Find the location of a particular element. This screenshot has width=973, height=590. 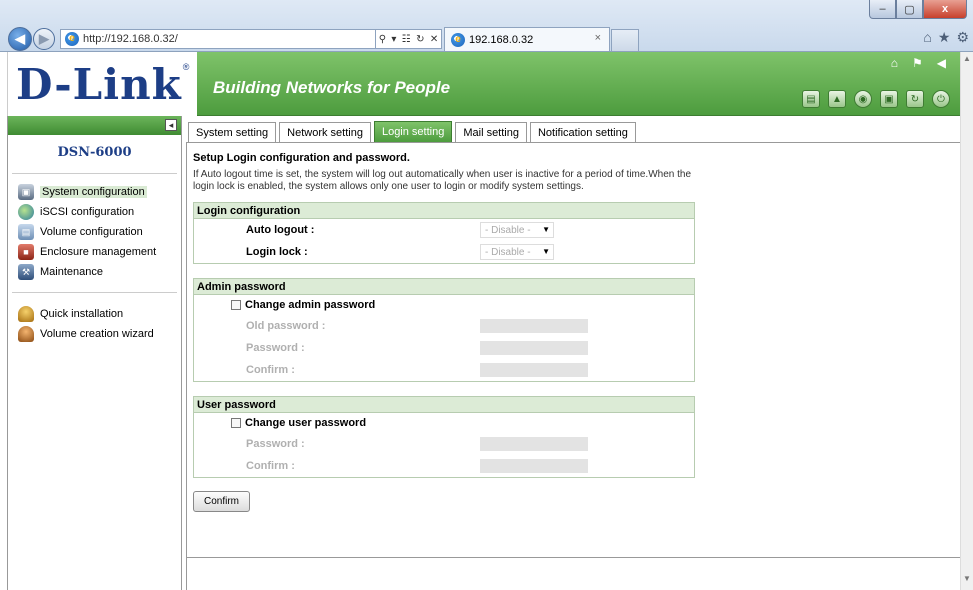

sidebar-item-volume-configuration: ▤ Volume configuration is located at coordinates (94, 232).